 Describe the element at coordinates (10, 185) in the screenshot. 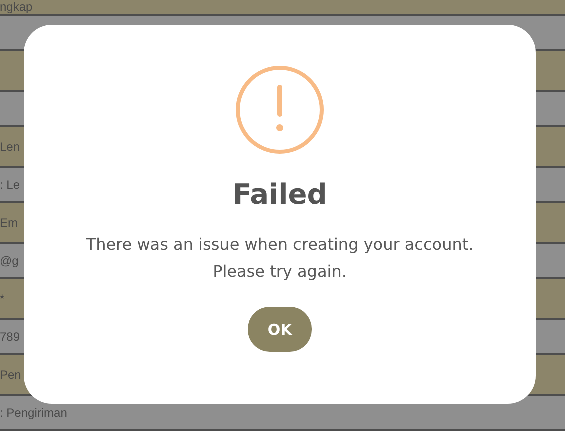

I see `form-text: : Le` at that location.